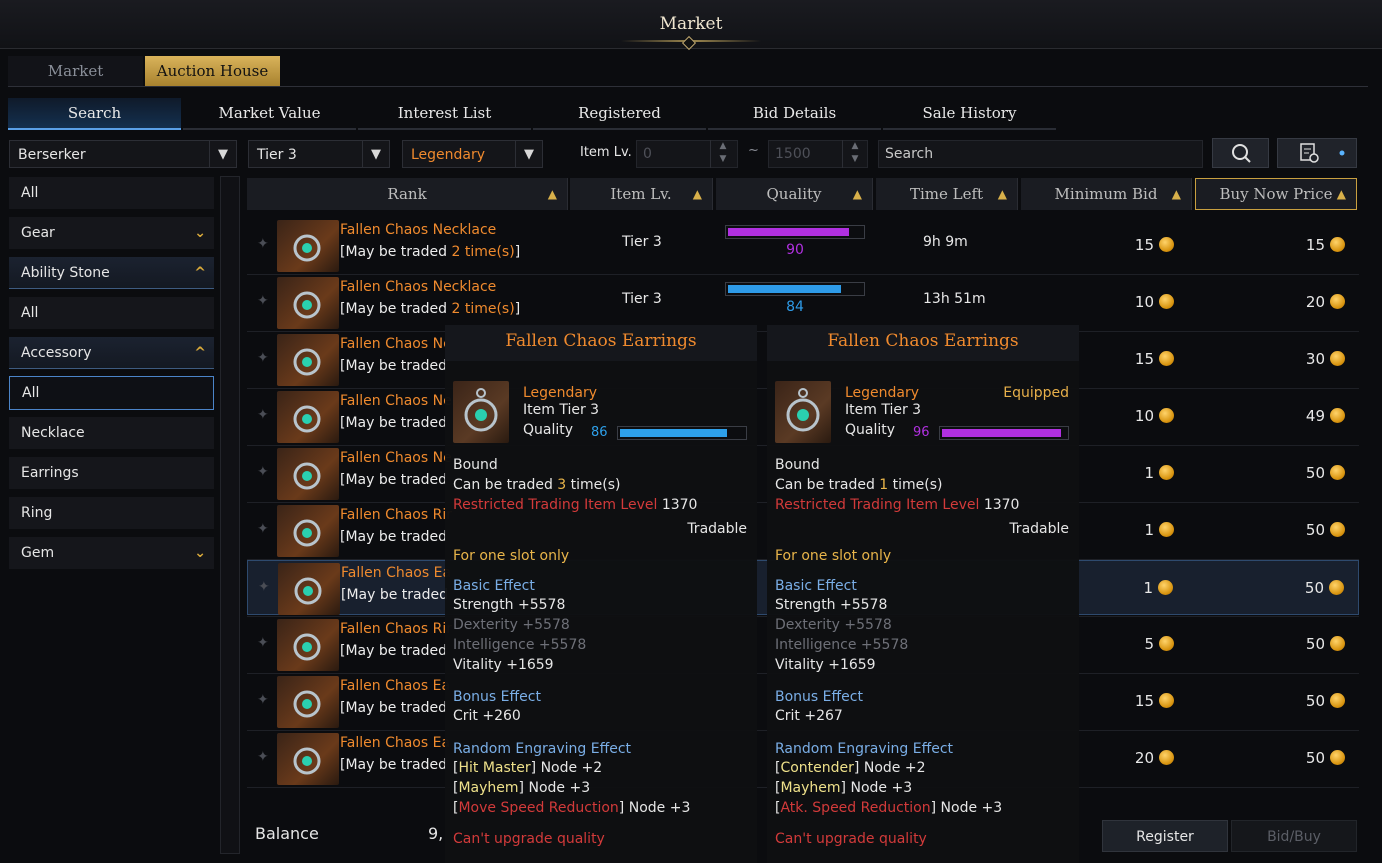 The width and height of the screenshot is (1382, 863). Describe the element at coordinates (111, 313) in the screenshot. I see `sidebar-item-ability-stone-all: All` at that location.